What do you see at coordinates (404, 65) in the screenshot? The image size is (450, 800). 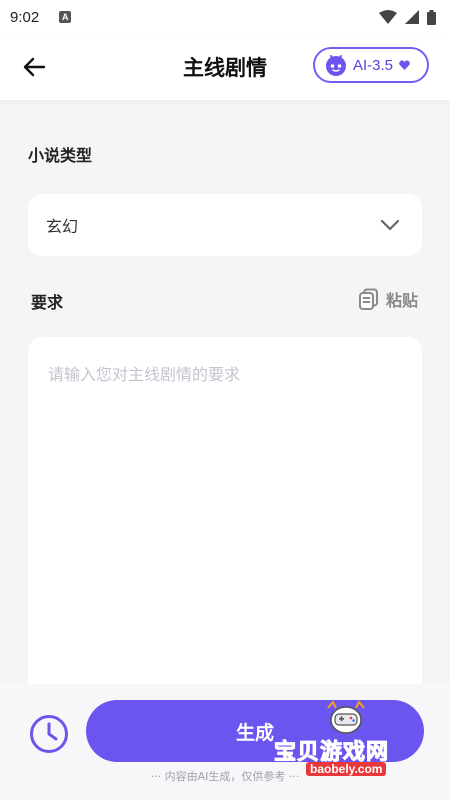 I see `heart-icon` at bounding box center [404, 65].